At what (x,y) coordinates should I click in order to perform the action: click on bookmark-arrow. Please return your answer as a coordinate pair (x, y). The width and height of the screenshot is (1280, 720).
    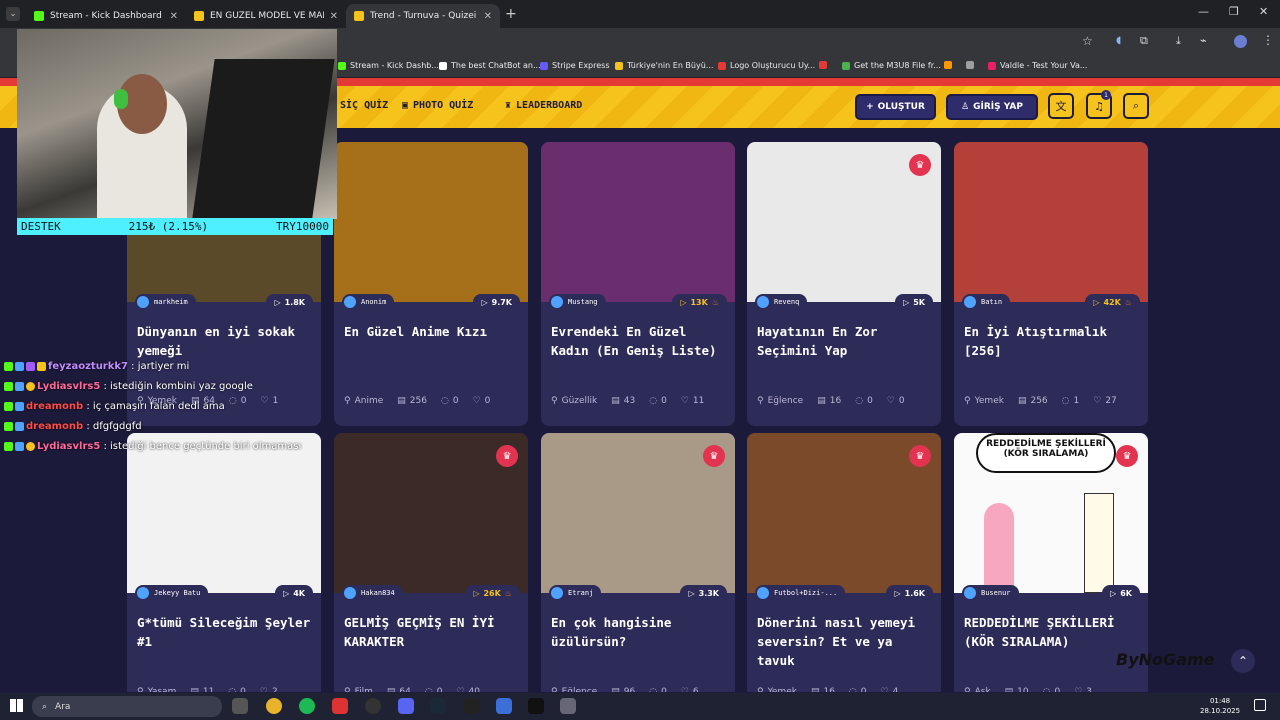
    Looking at the image, I should click on (948, 65).